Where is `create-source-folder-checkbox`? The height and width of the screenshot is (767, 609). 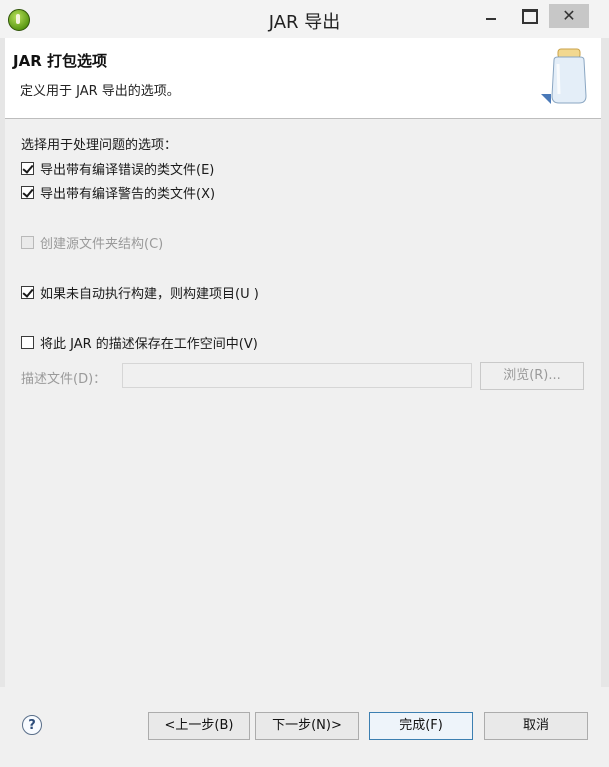 create-source-folder-checkbox is located at coordinates (27, 242).